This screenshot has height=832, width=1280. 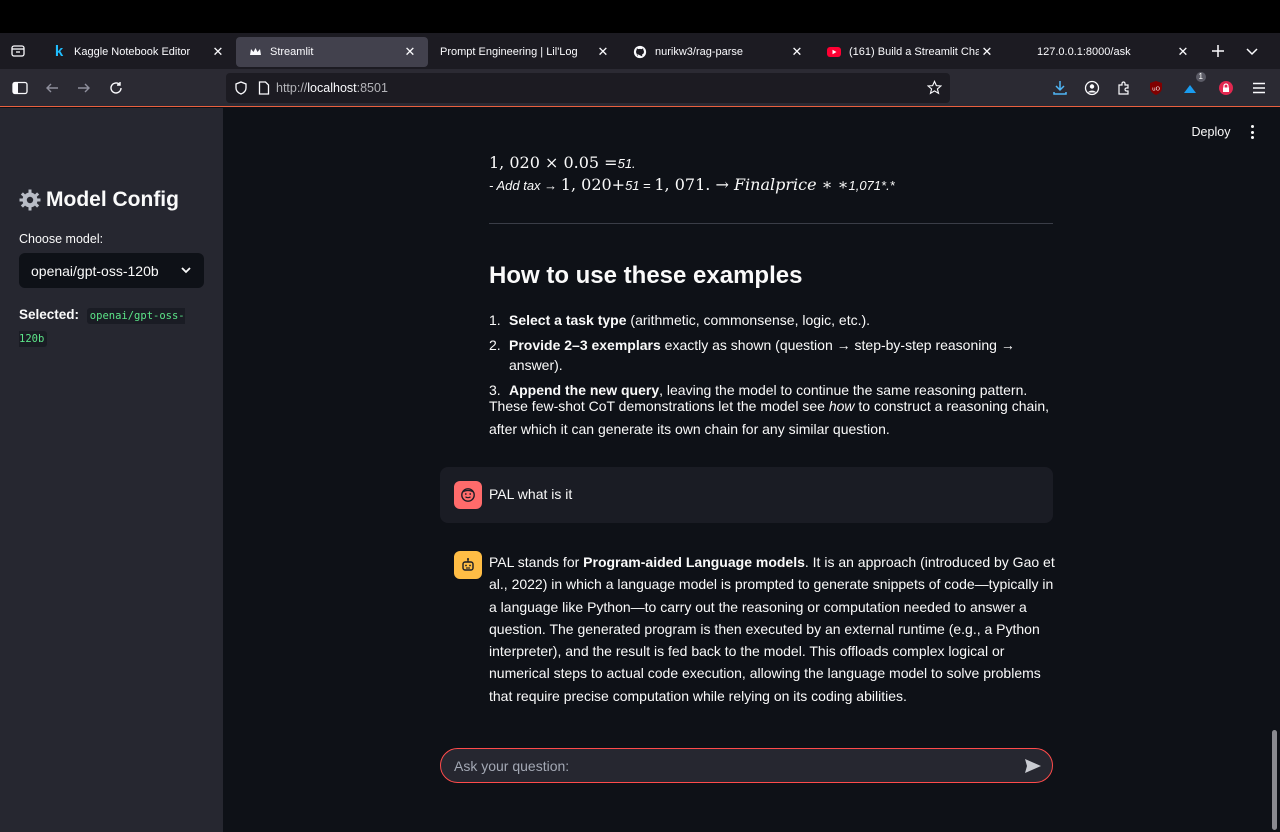 I want to click on math-expression: 1, 020 × 0.05 =, so click(x=553, y=162).